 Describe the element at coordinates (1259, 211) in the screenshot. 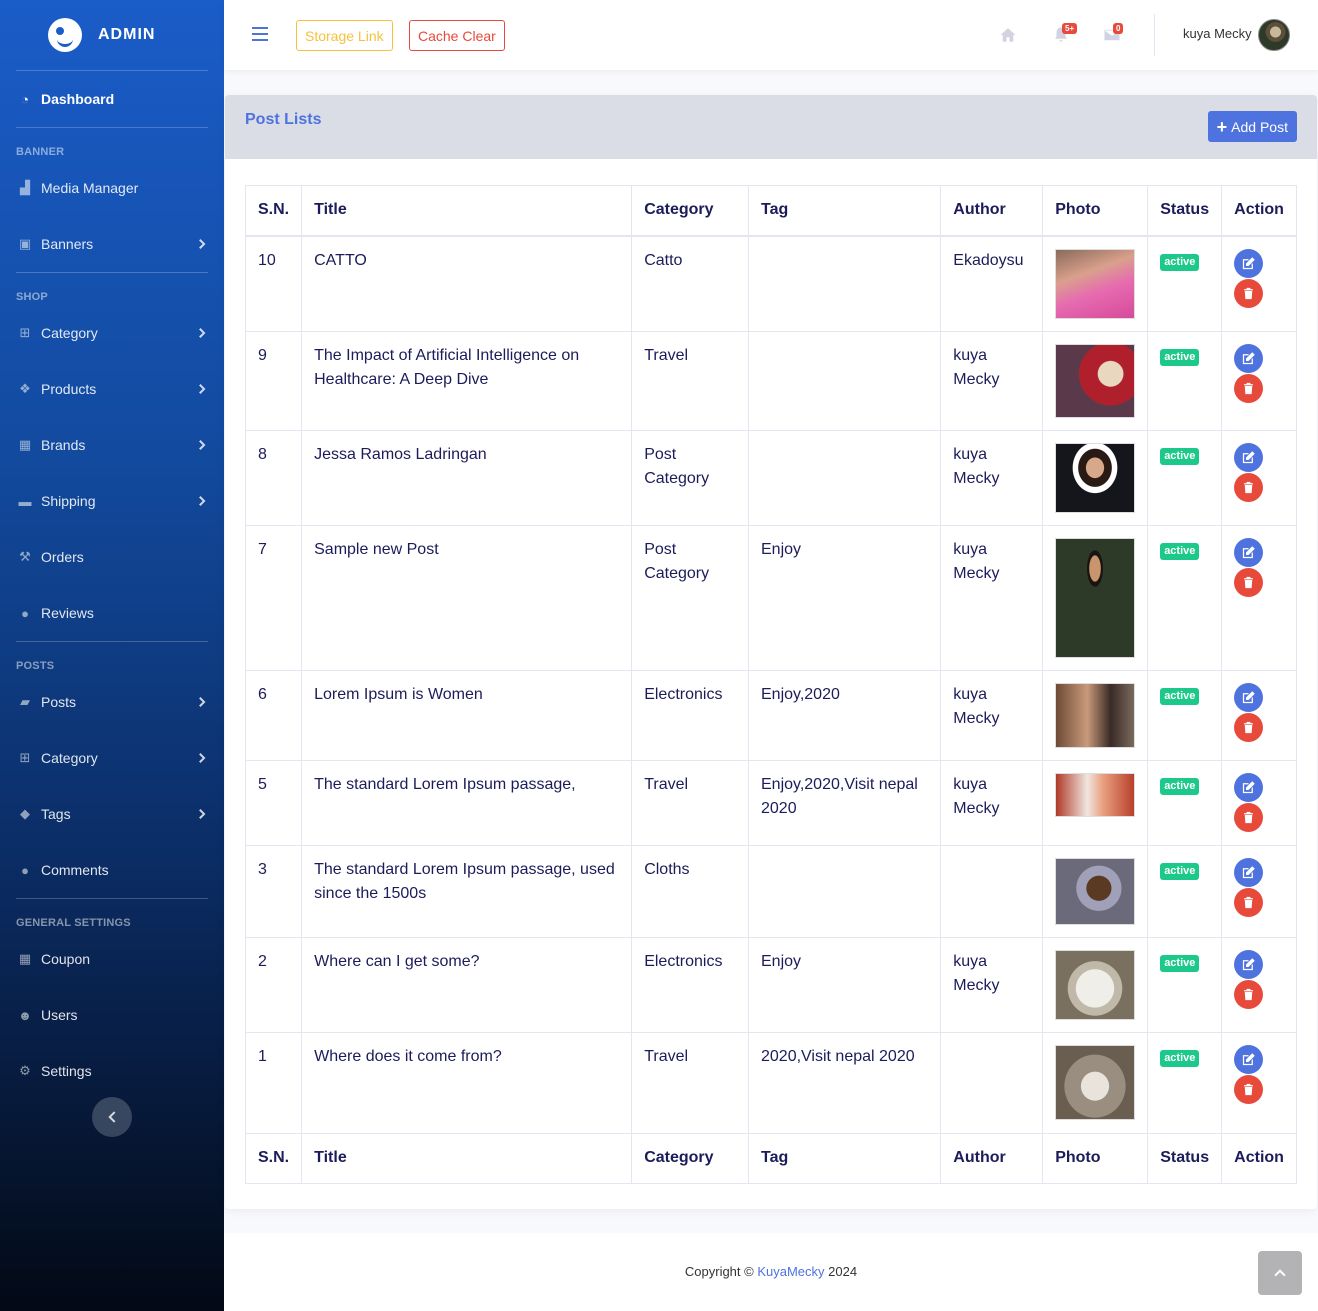

I see `column-header: Action` at that location.